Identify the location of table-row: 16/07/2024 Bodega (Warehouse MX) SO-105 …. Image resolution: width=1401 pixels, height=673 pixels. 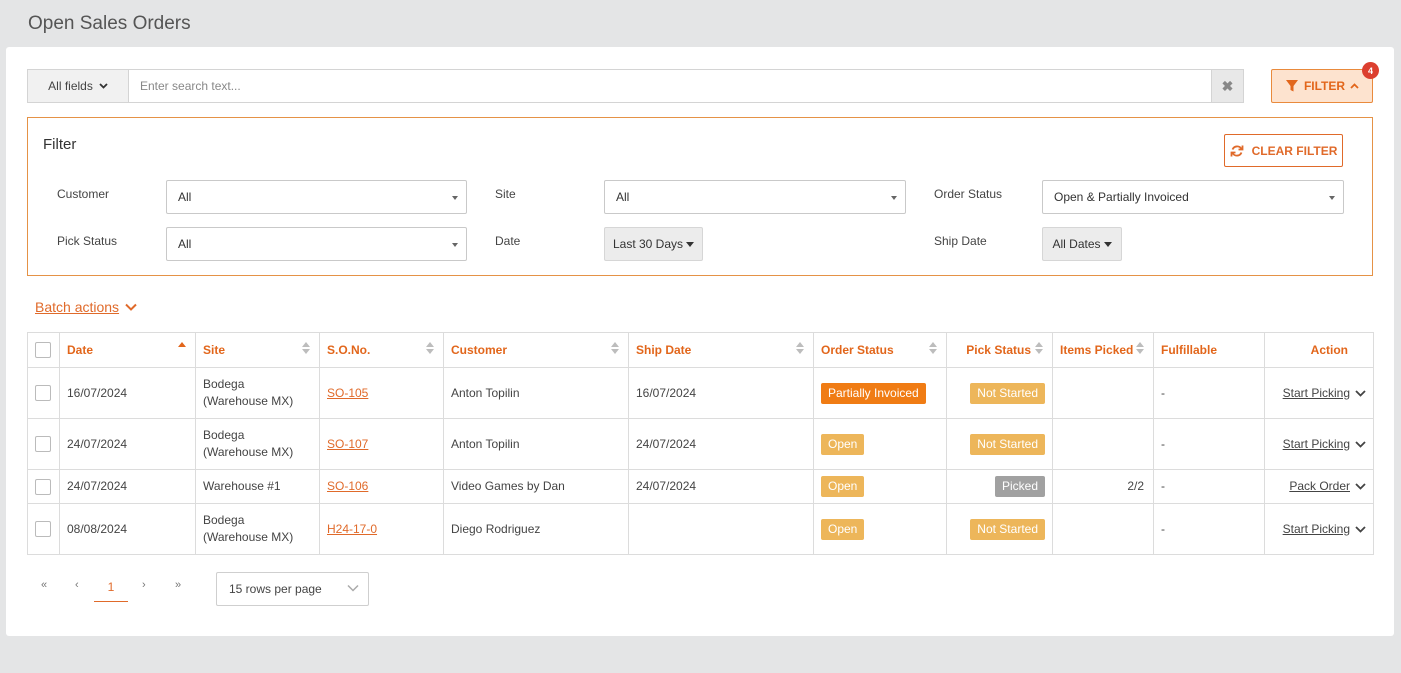
(700, 393).